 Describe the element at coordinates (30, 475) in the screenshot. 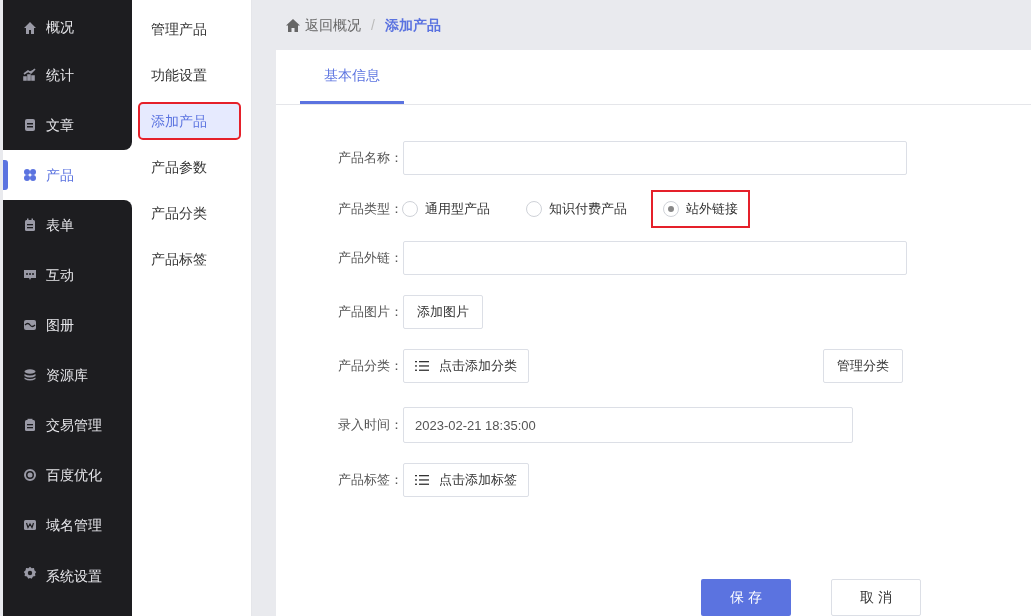

I see `ring-icon` at that location.